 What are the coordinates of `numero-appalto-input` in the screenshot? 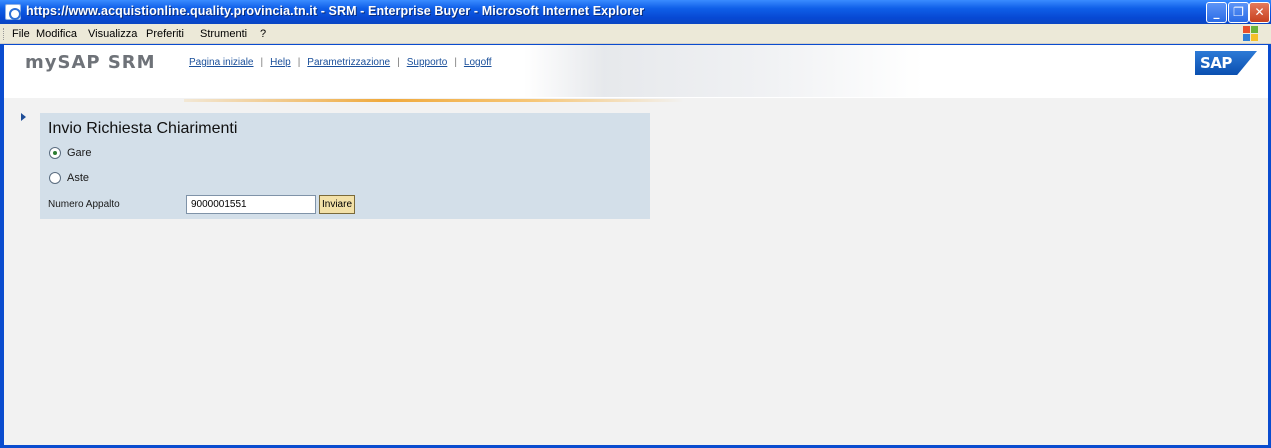 It's located at (251, 204).